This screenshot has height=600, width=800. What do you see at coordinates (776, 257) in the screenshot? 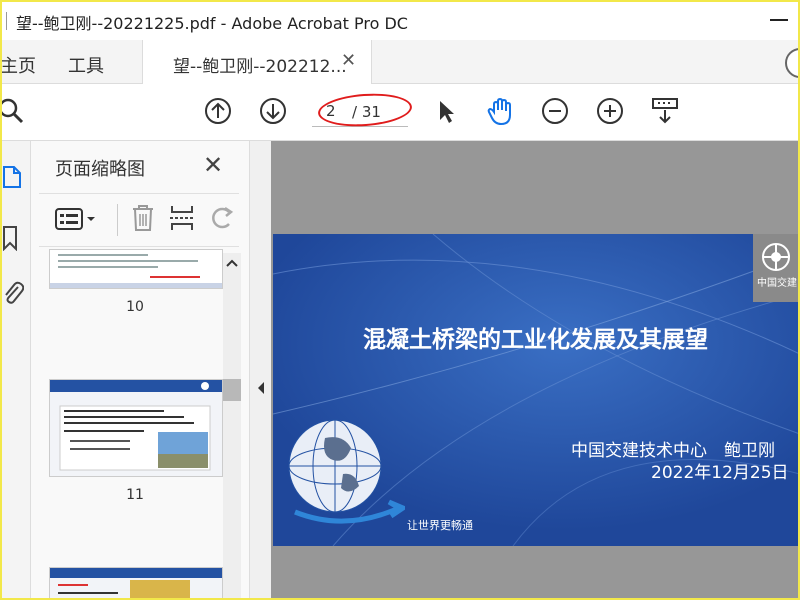
I see `logo-emblem-icon` at bounding box center [776, 257].